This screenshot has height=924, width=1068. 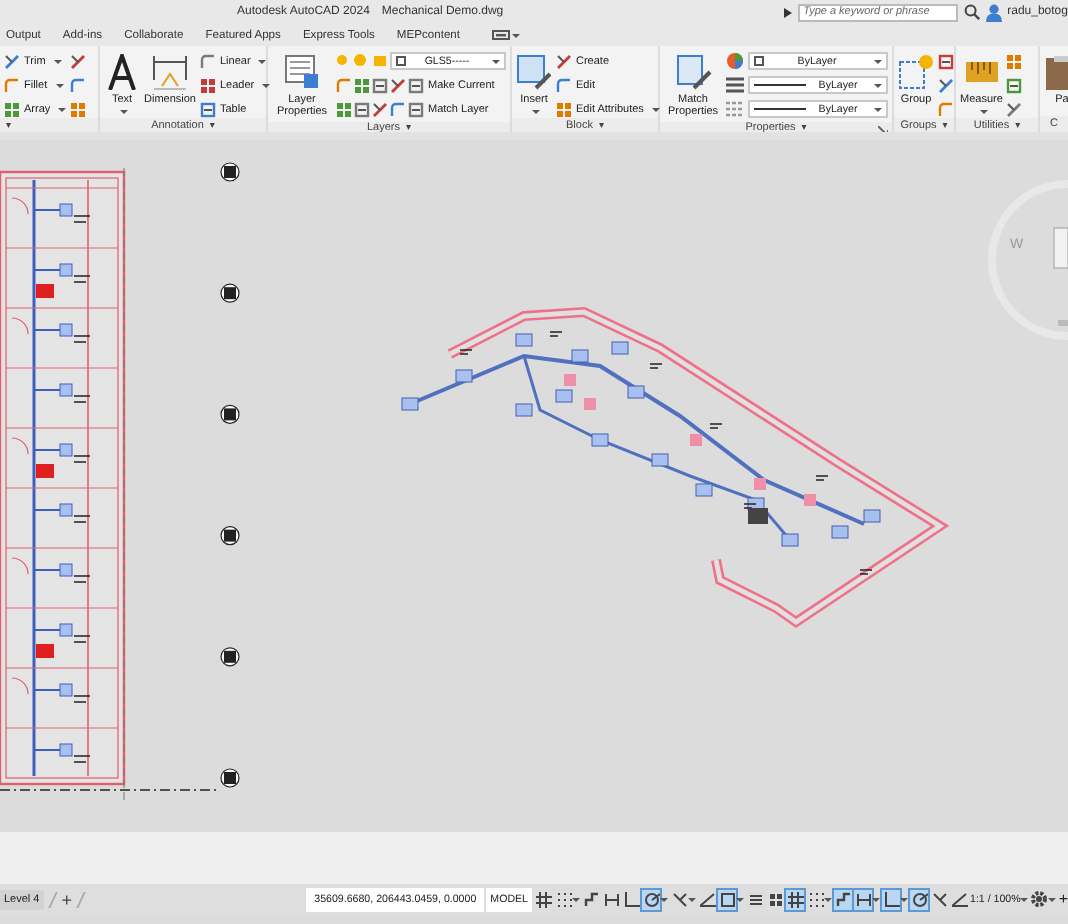 I want to click on linetype-icon, so click(x=735, y=85).